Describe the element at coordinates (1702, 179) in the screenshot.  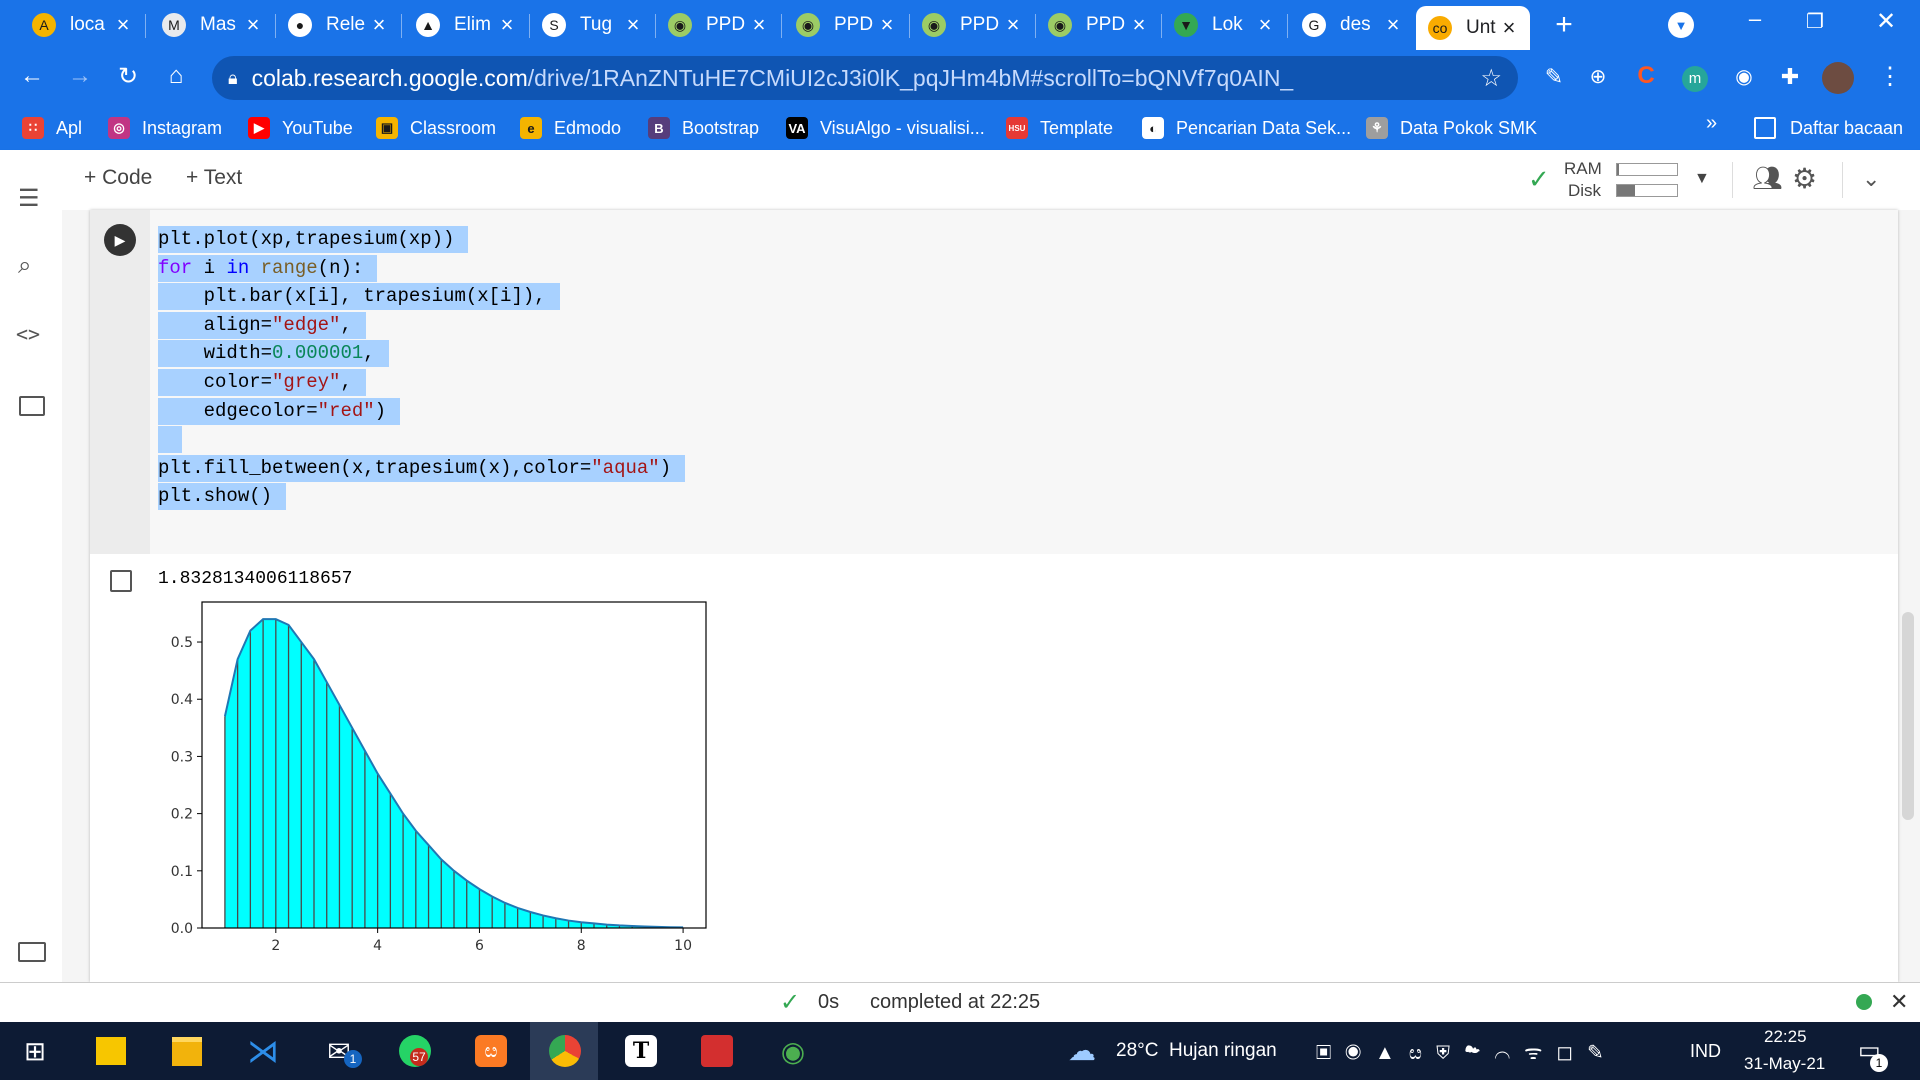
I see `runtime-dropdown-icon: ▼` at that location.